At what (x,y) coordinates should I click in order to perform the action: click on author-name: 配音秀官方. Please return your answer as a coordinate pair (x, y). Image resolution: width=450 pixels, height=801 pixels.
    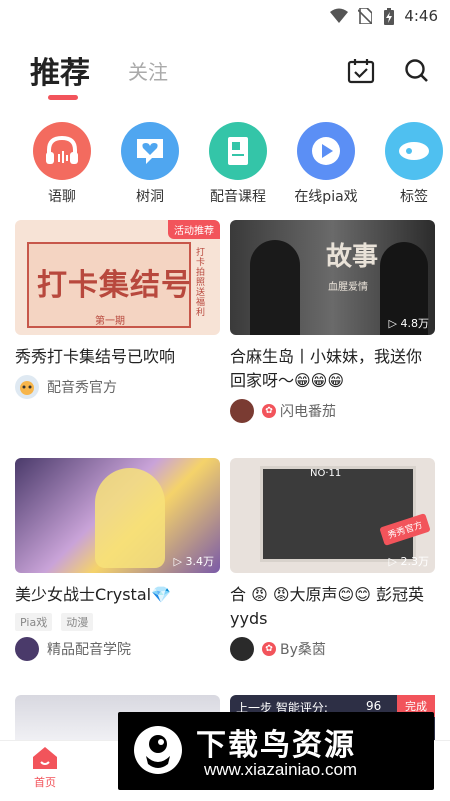
    Looking at the image, I should click on (82, 388).